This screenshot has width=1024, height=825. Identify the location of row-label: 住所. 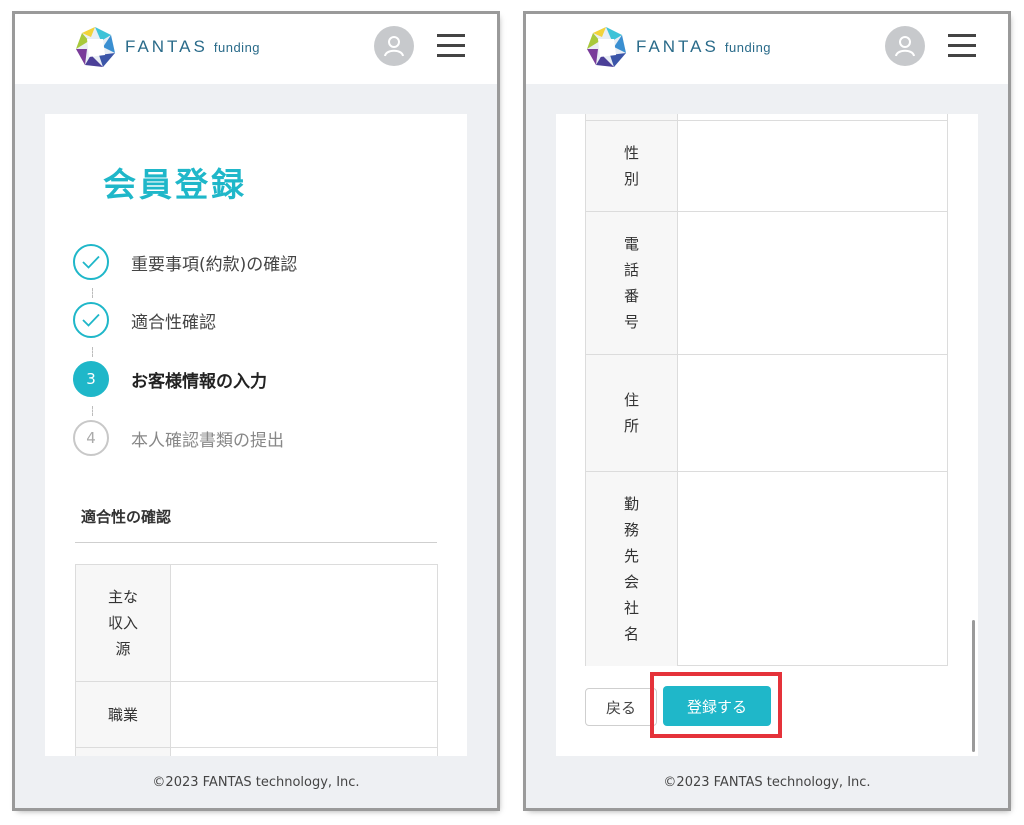
(632, 413).